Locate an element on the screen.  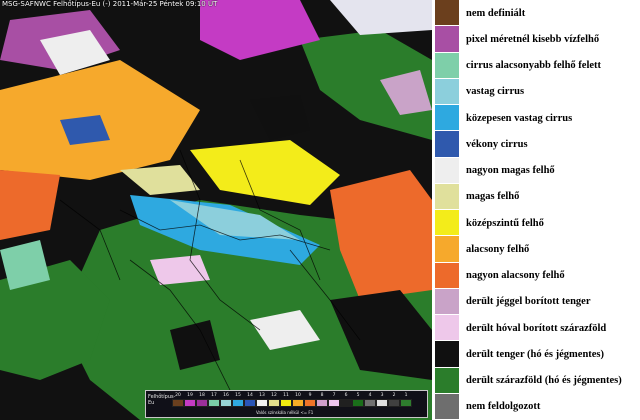
legend-item: közepesen vastag cirrus is located at coordinates (537, 118).